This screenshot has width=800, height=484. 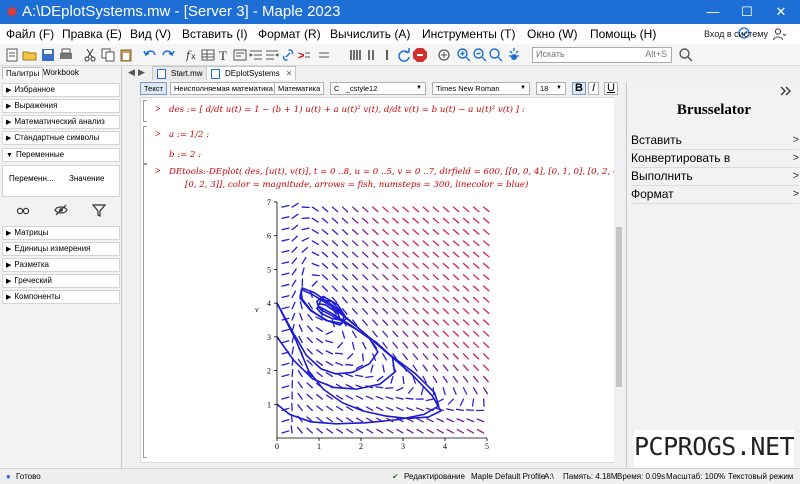 I want to click on close-tab-icon: ✕, so click(x=289, y=73).